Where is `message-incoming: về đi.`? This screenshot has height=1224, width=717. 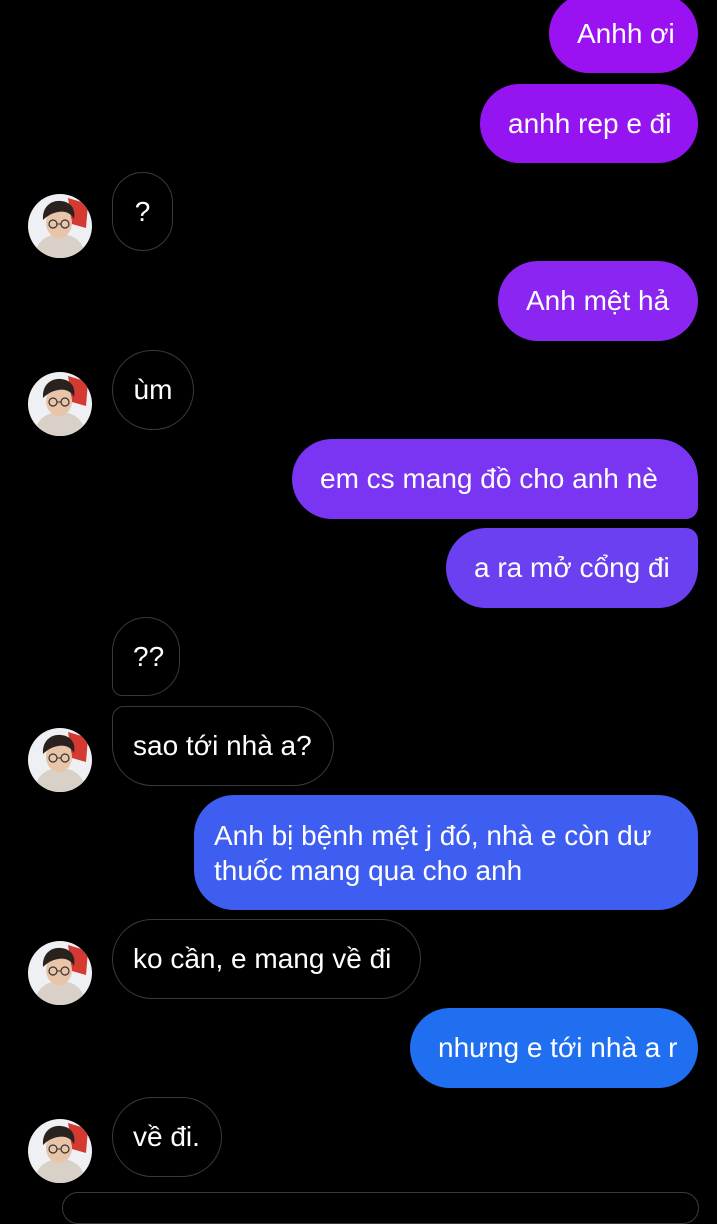 message-incoming: về đi. is located at coordinates (167, 1137).